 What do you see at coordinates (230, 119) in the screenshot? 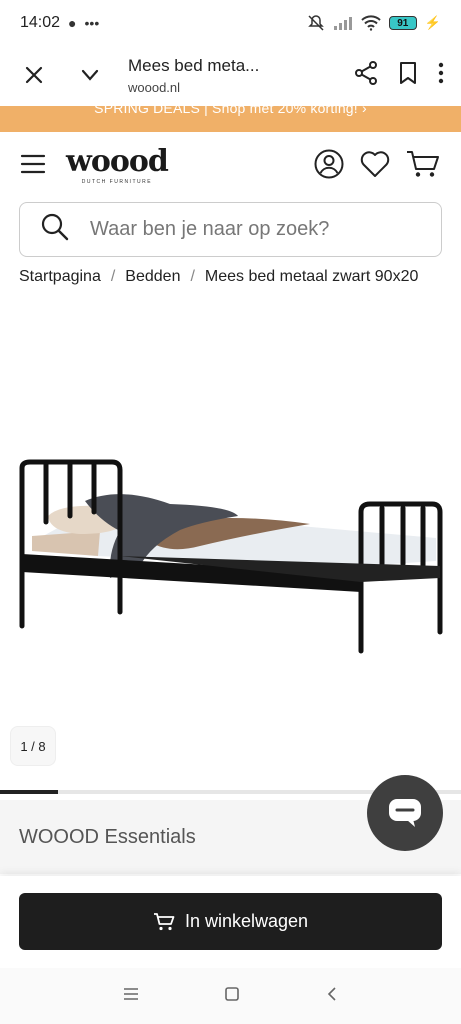
I see `promo-banner: SPRING DEALS | Shop met 20% korting! ›` at bounding box center [230, 119].